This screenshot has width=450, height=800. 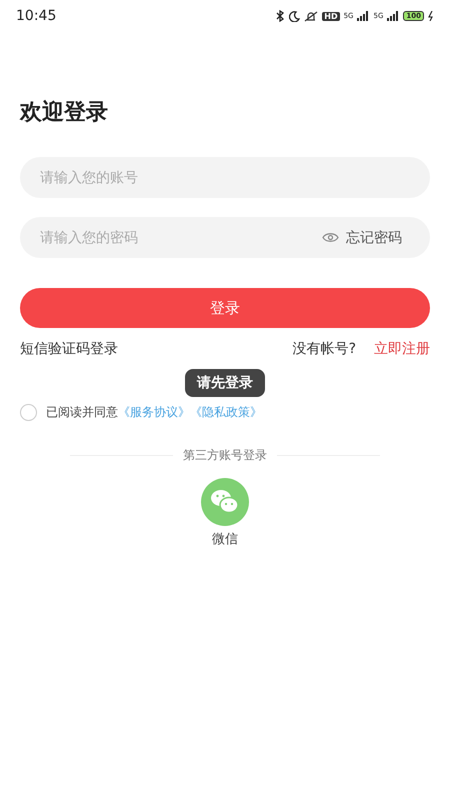 I want to click on agreement-text: 已阅读并同意, so click(x=82, y=412).